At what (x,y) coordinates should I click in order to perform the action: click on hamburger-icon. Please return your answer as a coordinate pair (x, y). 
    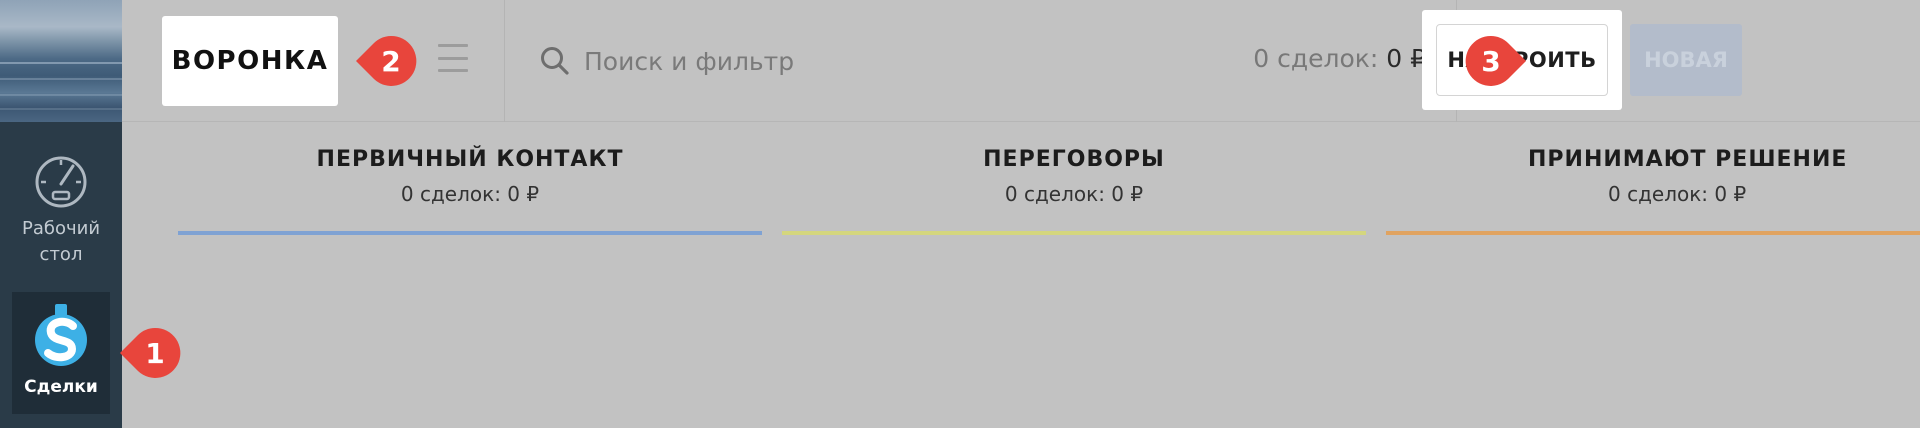
    Looking at the image, I should click on (453, 58).